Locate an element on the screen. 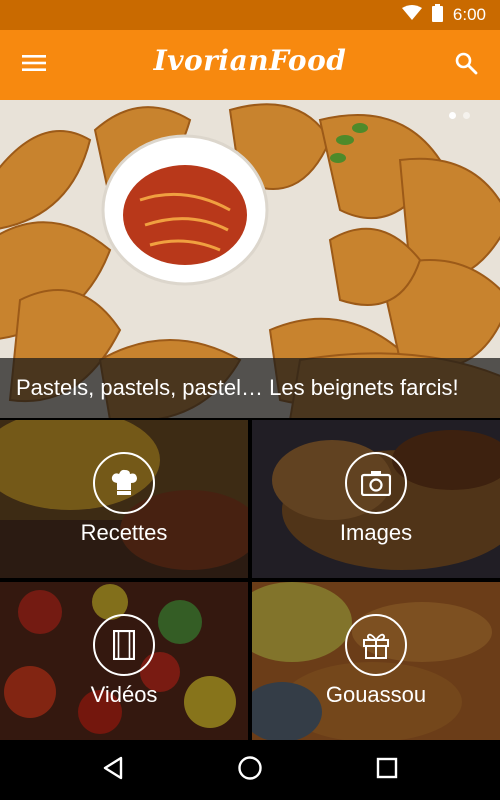  chef-hat-icon is located at coordinates (124, 483).